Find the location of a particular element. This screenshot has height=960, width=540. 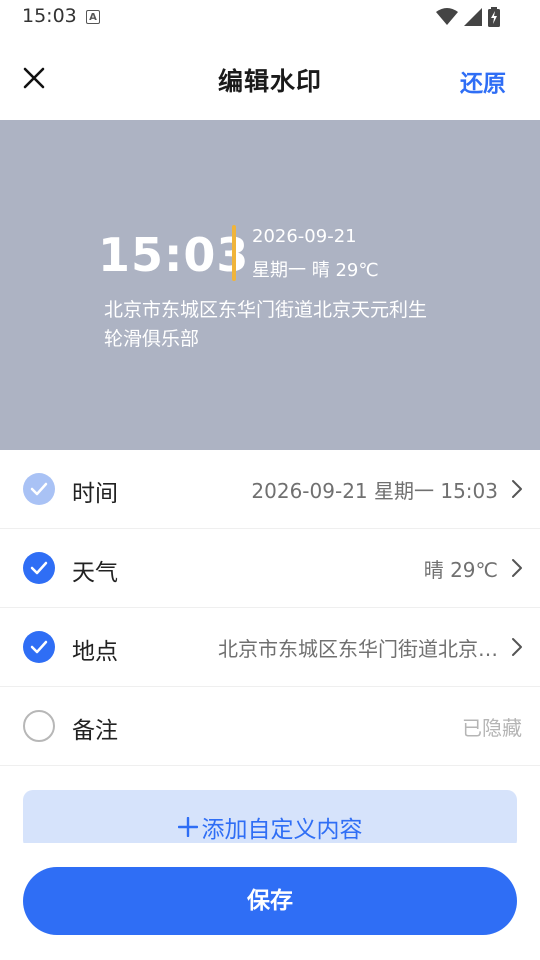

option-row-note: 备注 已隐藏 is located at coordinates (270, 726).